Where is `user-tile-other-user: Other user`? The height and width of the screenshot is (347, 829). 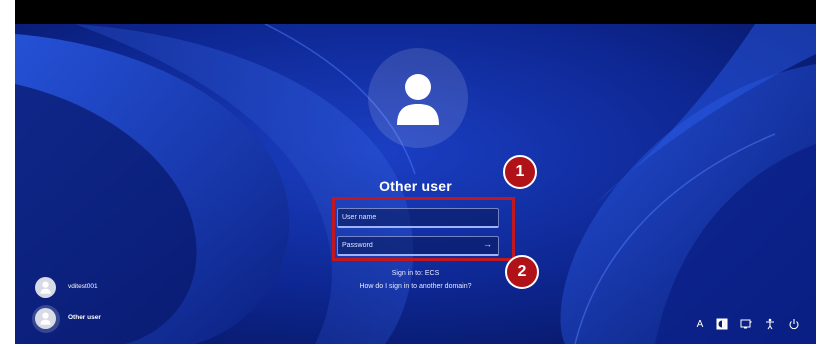 user-tile-other-user: Other user is located at coordinates (78, 319).